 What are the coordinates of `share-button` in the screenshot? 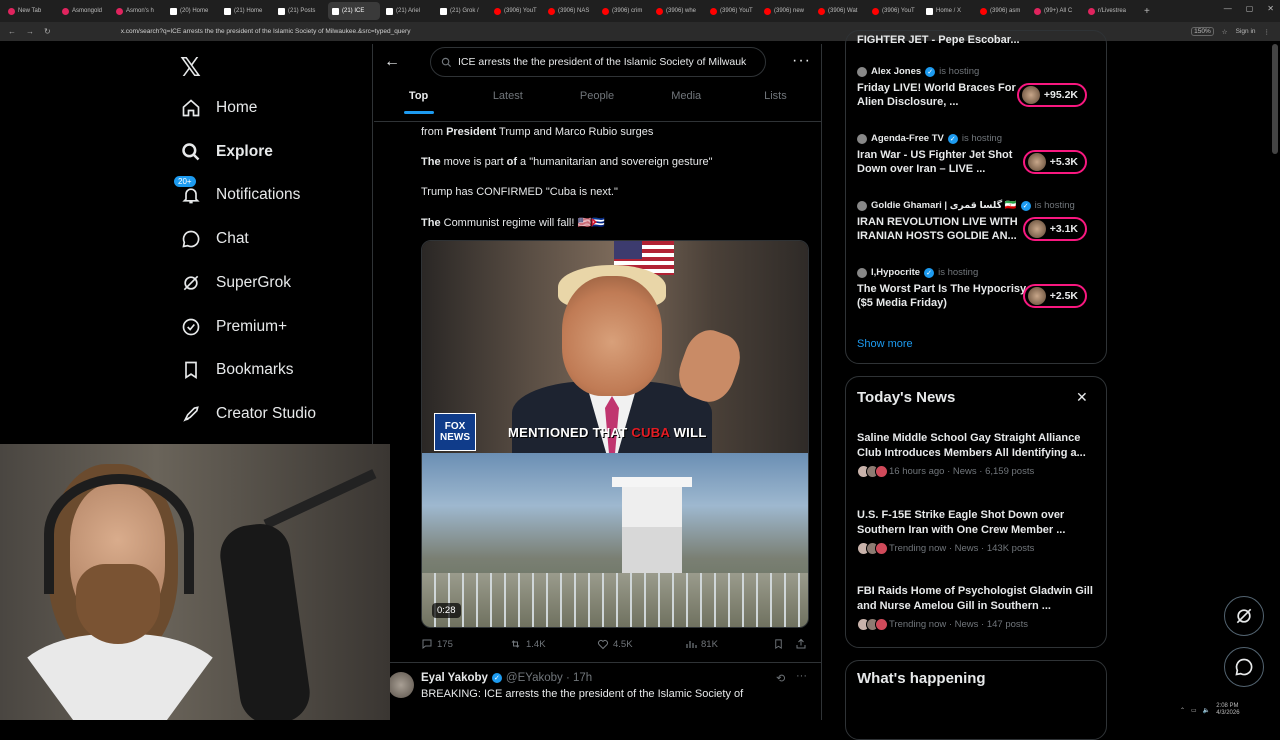 It's located at (801, 644).